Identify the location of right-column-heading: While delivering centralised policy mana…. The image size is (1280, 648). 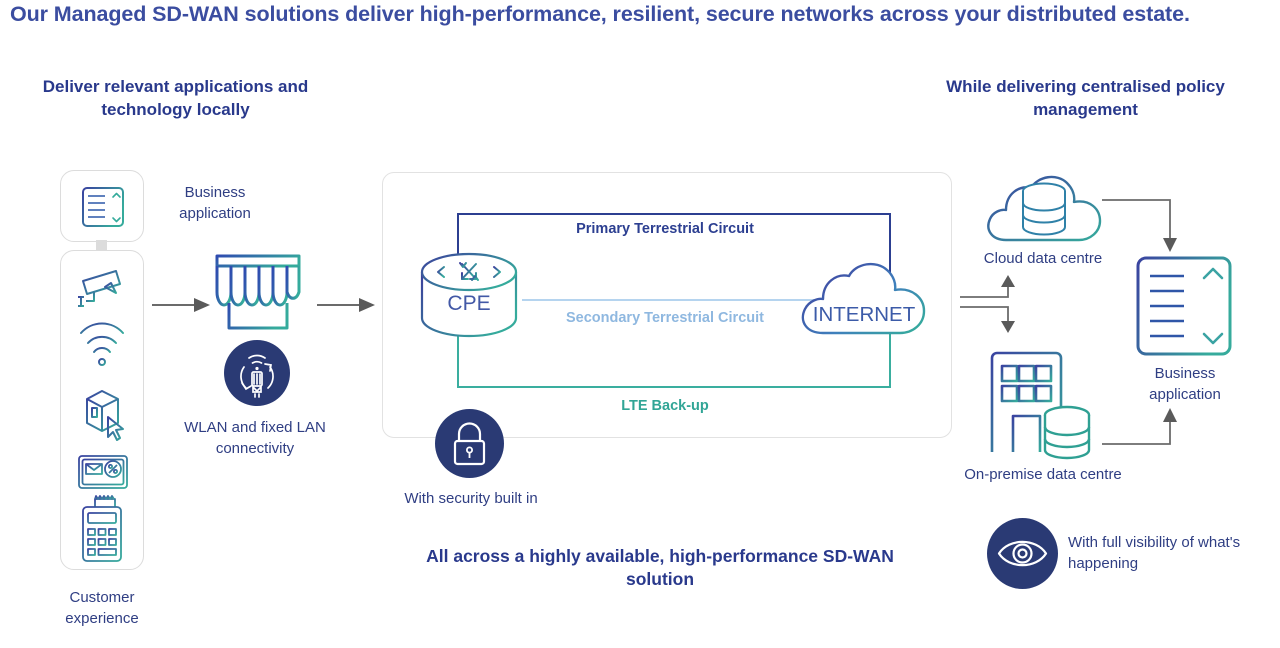
(1085, 98).